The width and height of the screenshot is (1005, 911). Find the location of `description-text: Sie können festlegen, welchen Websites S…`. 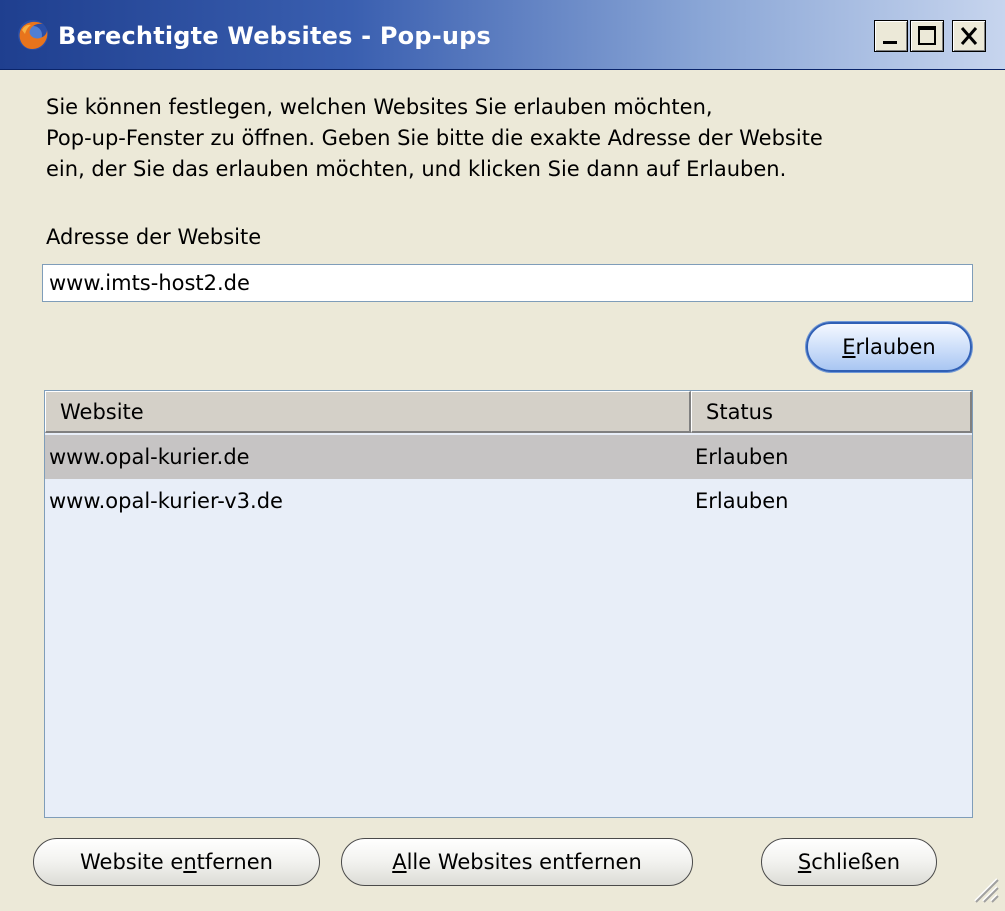

description-text: Sie können festlegen, welchen Websites S… is located at coordinates (511, 138).